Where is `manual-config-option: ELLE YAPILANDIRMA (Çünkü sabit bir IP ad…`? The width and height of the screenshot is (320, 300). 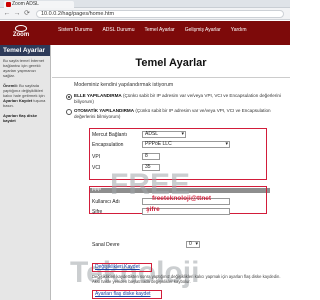 manual-config-option: ELLE YAPILANDIRMA (Çünkü sabit bir IP ad… is located at coordinates (177, 98).